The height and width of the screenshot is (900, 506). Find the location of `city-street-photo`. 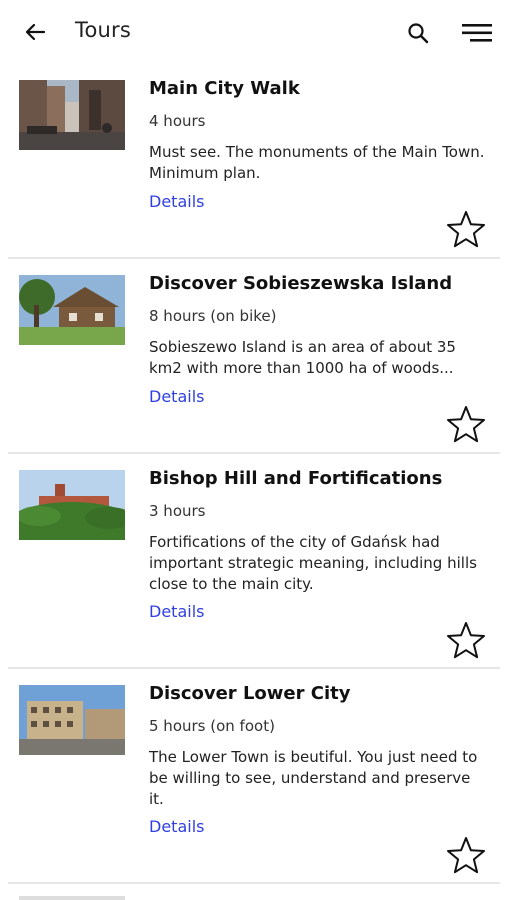

city-street-photo is located at coordinates (72, 115).